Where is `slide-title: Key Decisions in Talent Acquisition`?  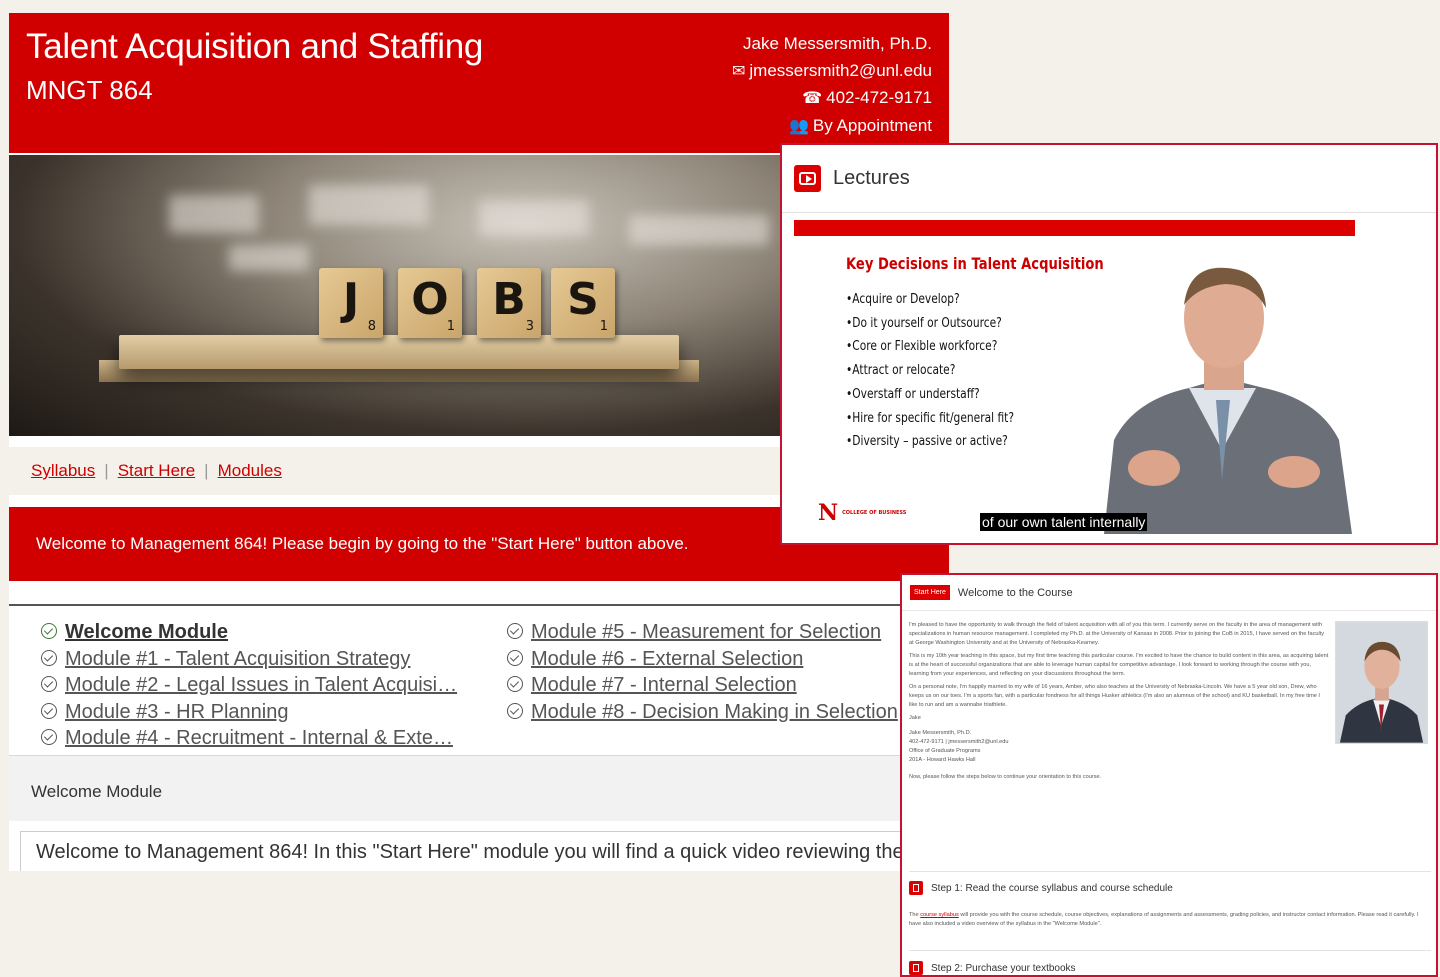
slide-title: Key Decisions in Talent Acquisition is located at coordinates (975, 263).